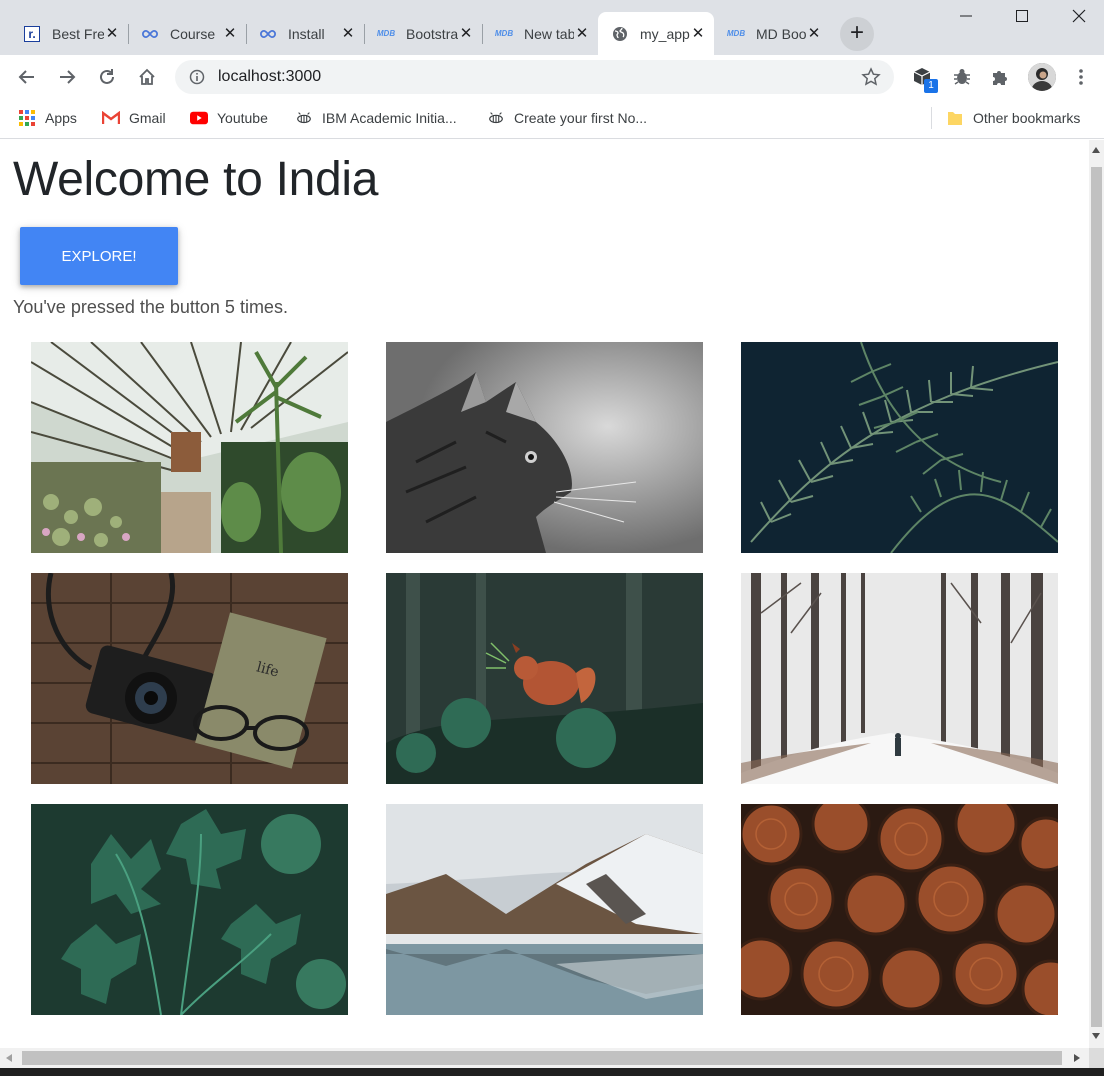 The width and height of the screenshot is (1104, 1076). I want to click on tab-title: Install, so click(306, 33).